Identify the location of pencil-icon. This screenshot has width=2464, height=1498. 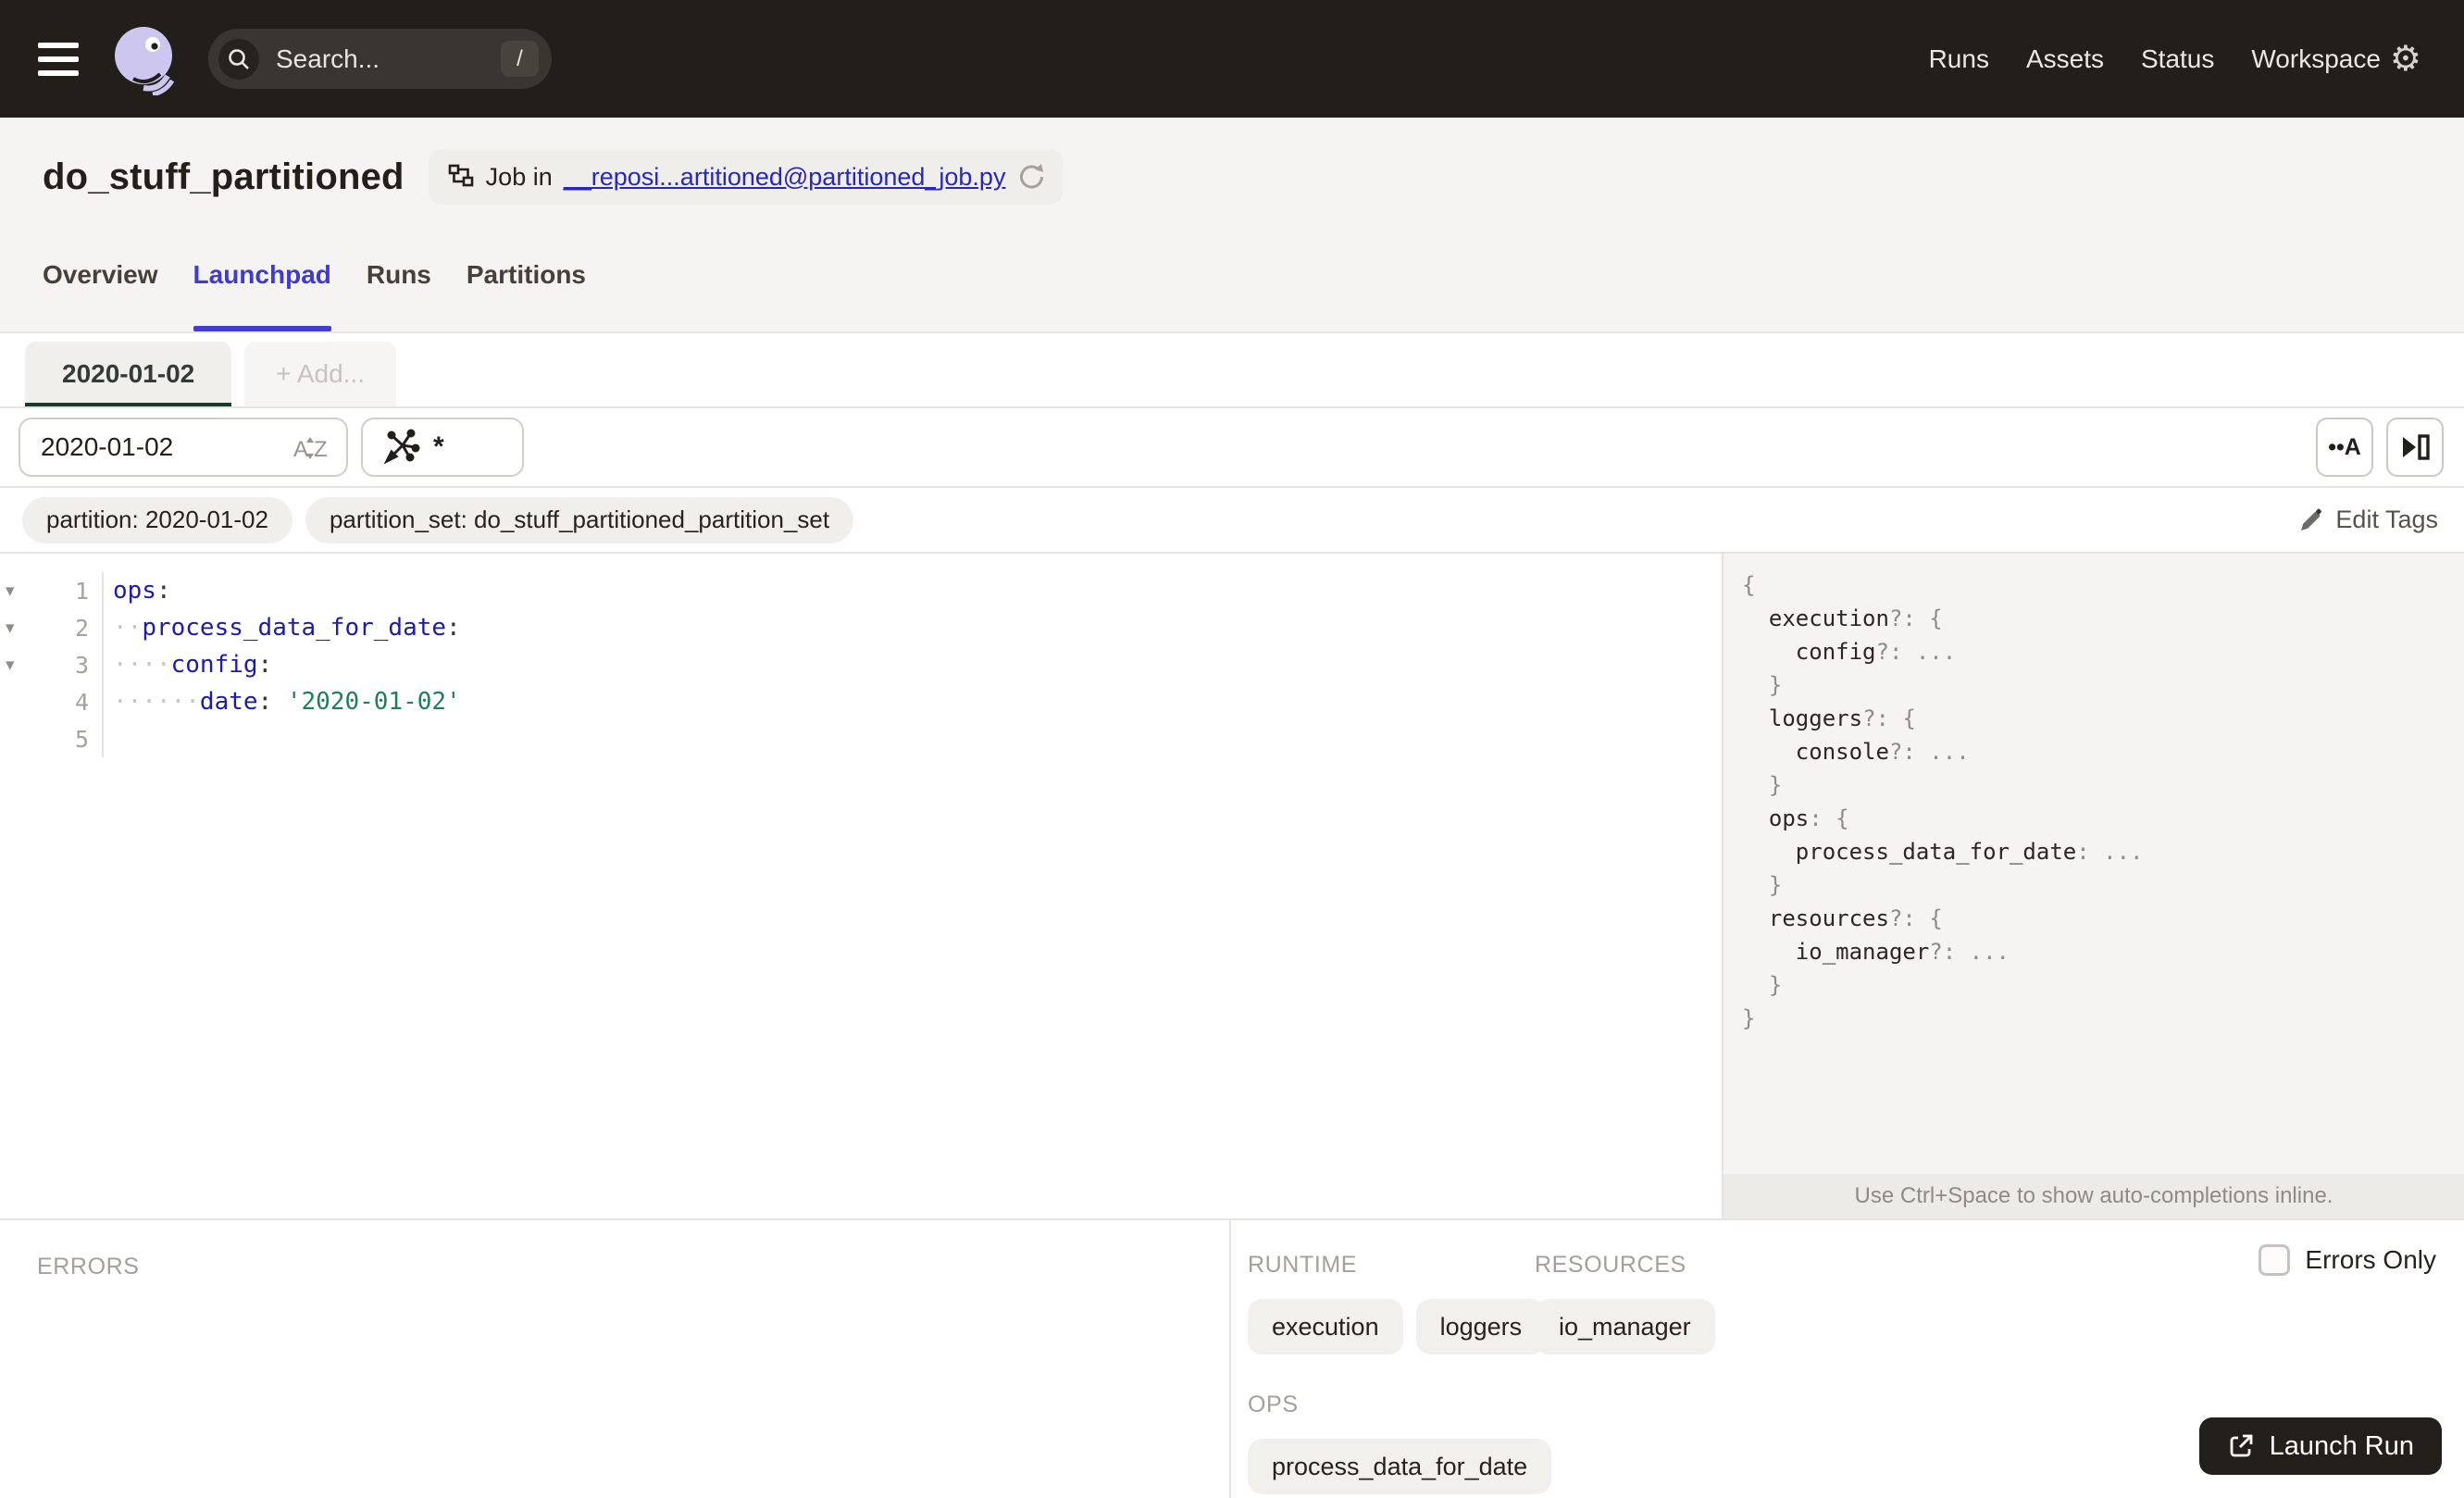
(2311, 519).